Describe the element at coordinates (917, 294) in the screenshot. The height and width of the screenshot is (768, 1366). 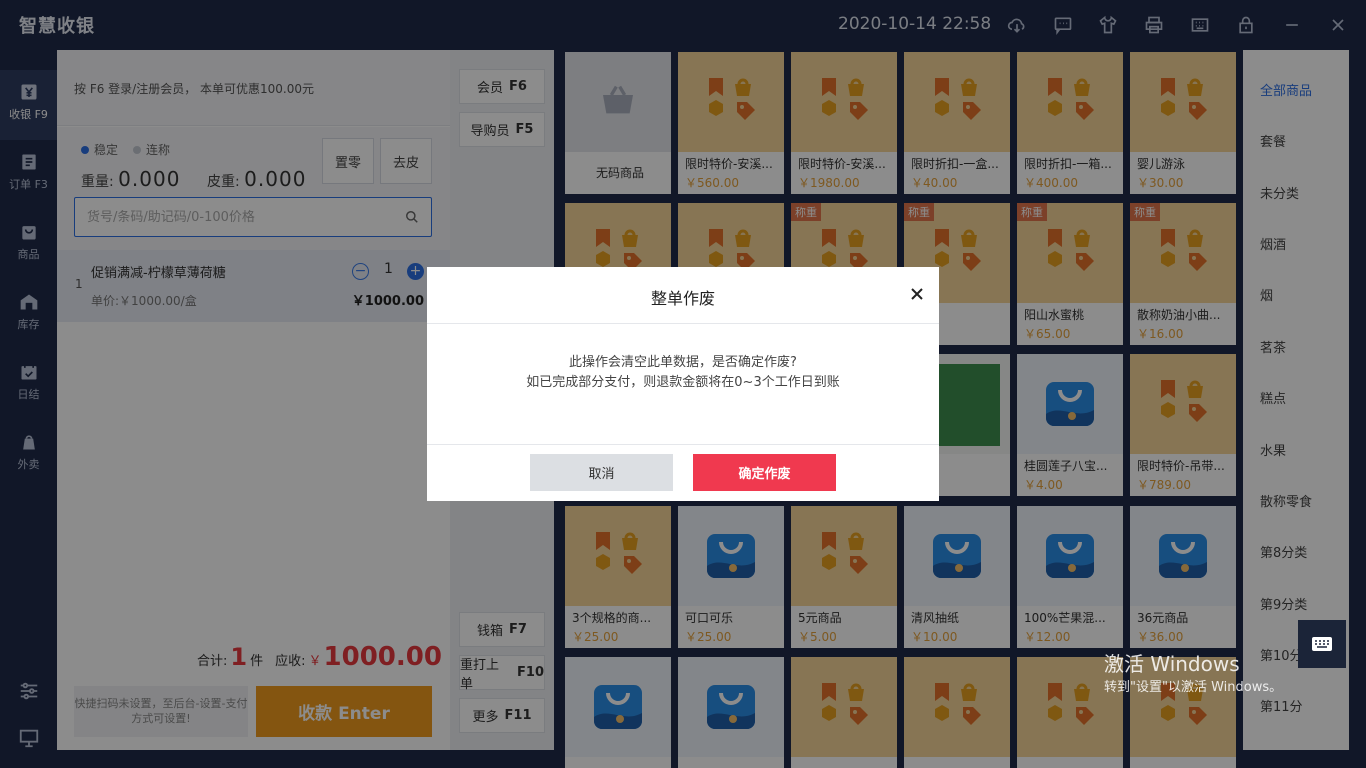
I see `dialog-close-icon` at that location.